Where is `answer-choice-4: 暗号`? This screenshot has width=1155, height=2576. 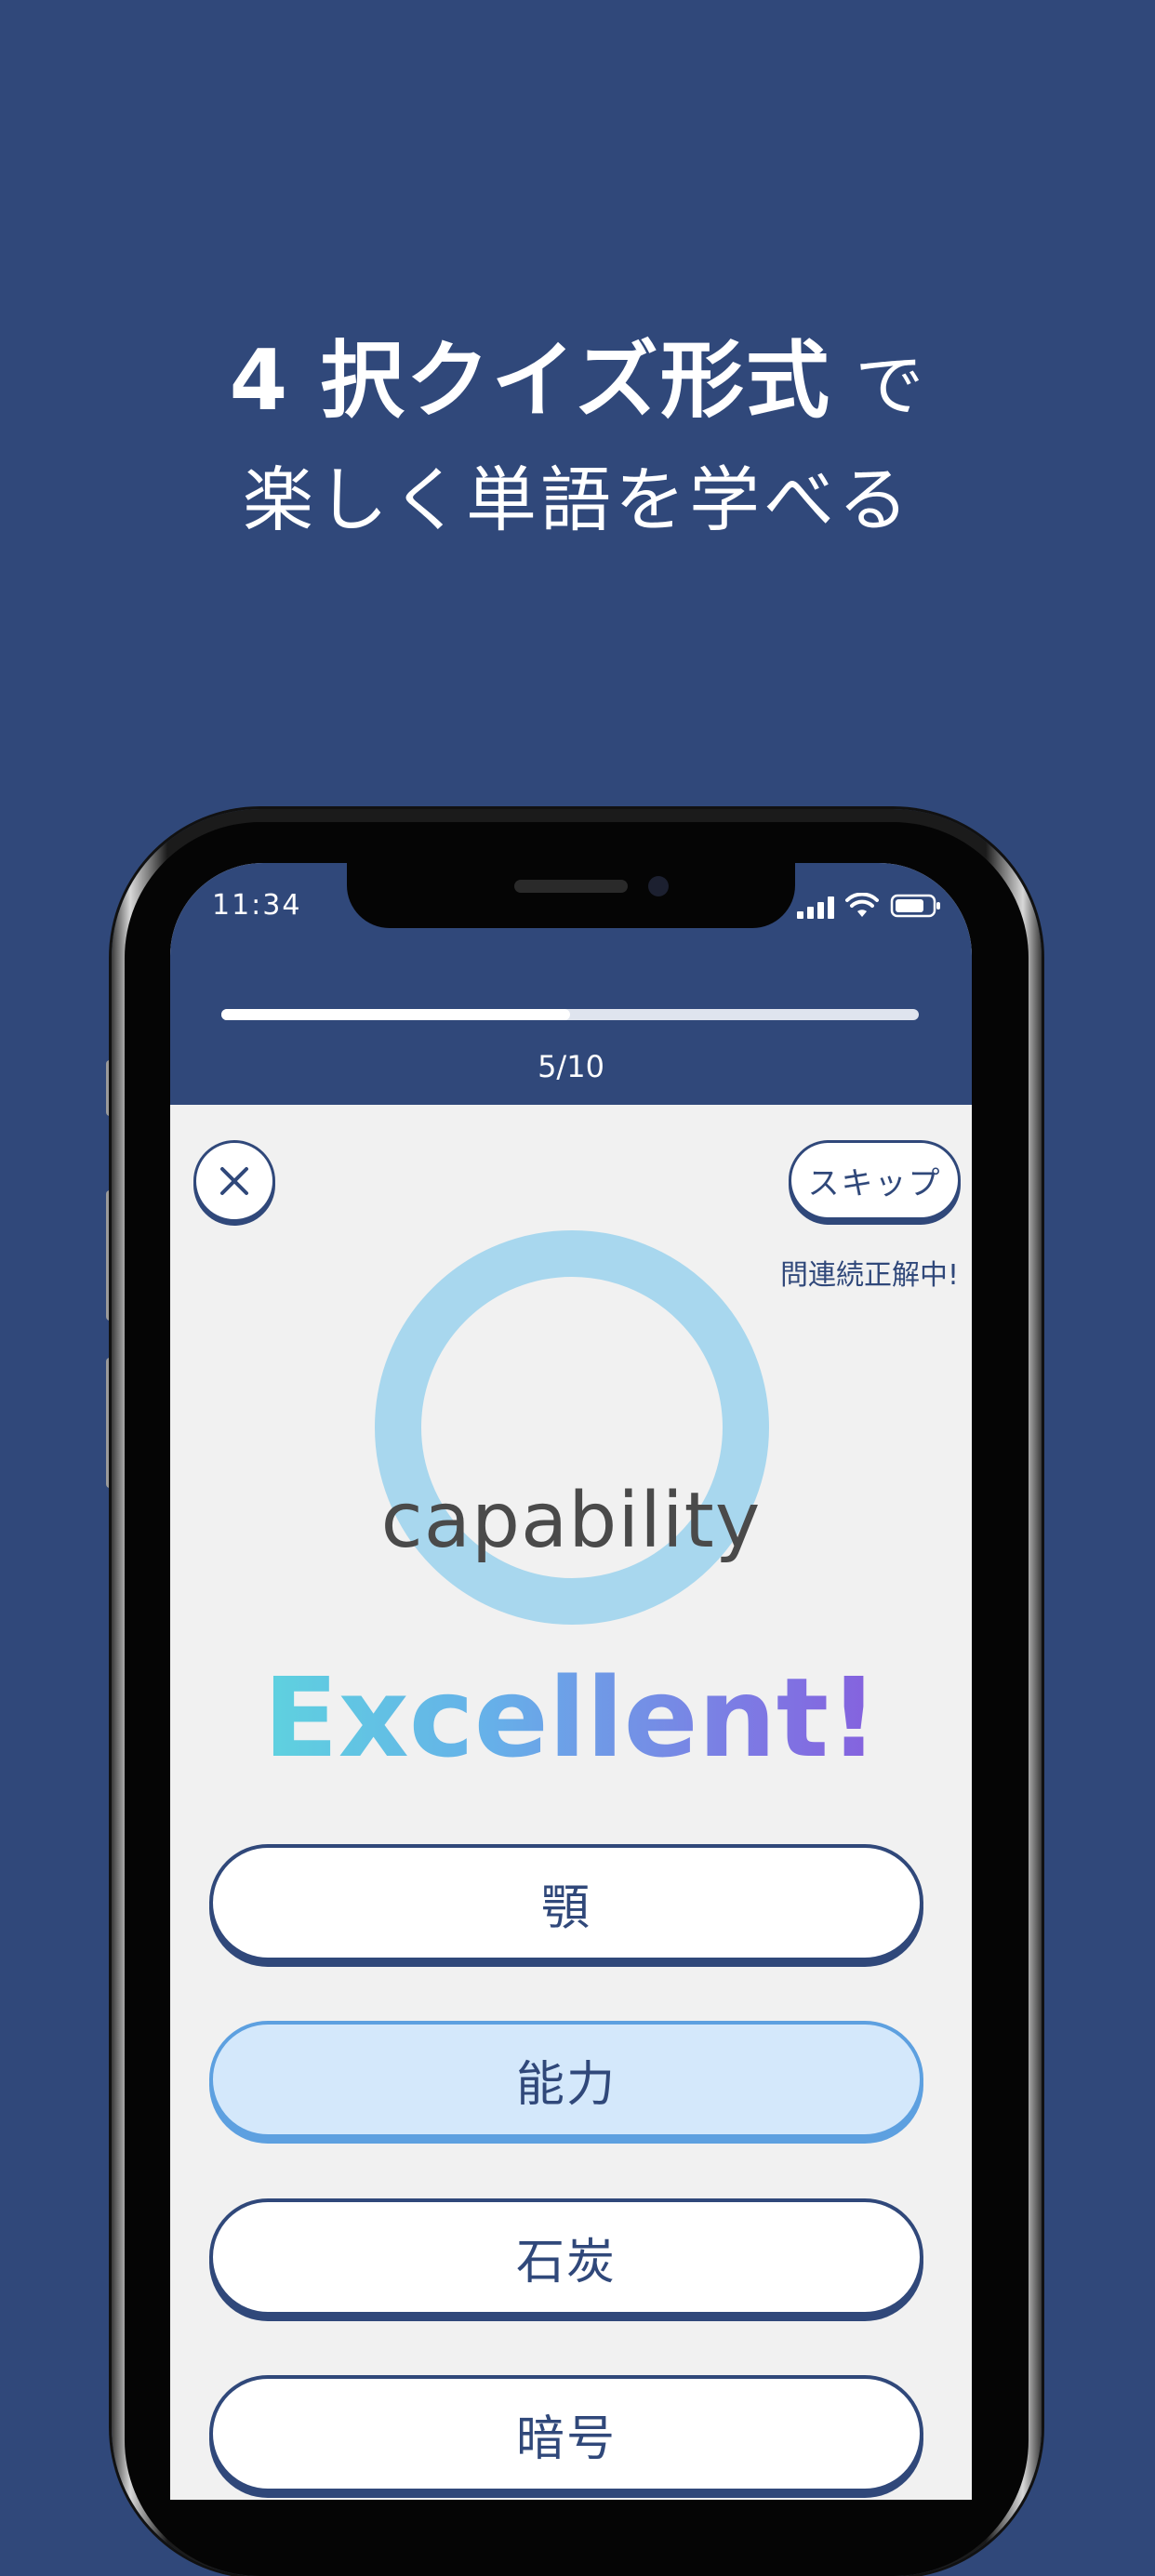
answer-choice-4: 暗号 is located at coordinates (566, 2433).